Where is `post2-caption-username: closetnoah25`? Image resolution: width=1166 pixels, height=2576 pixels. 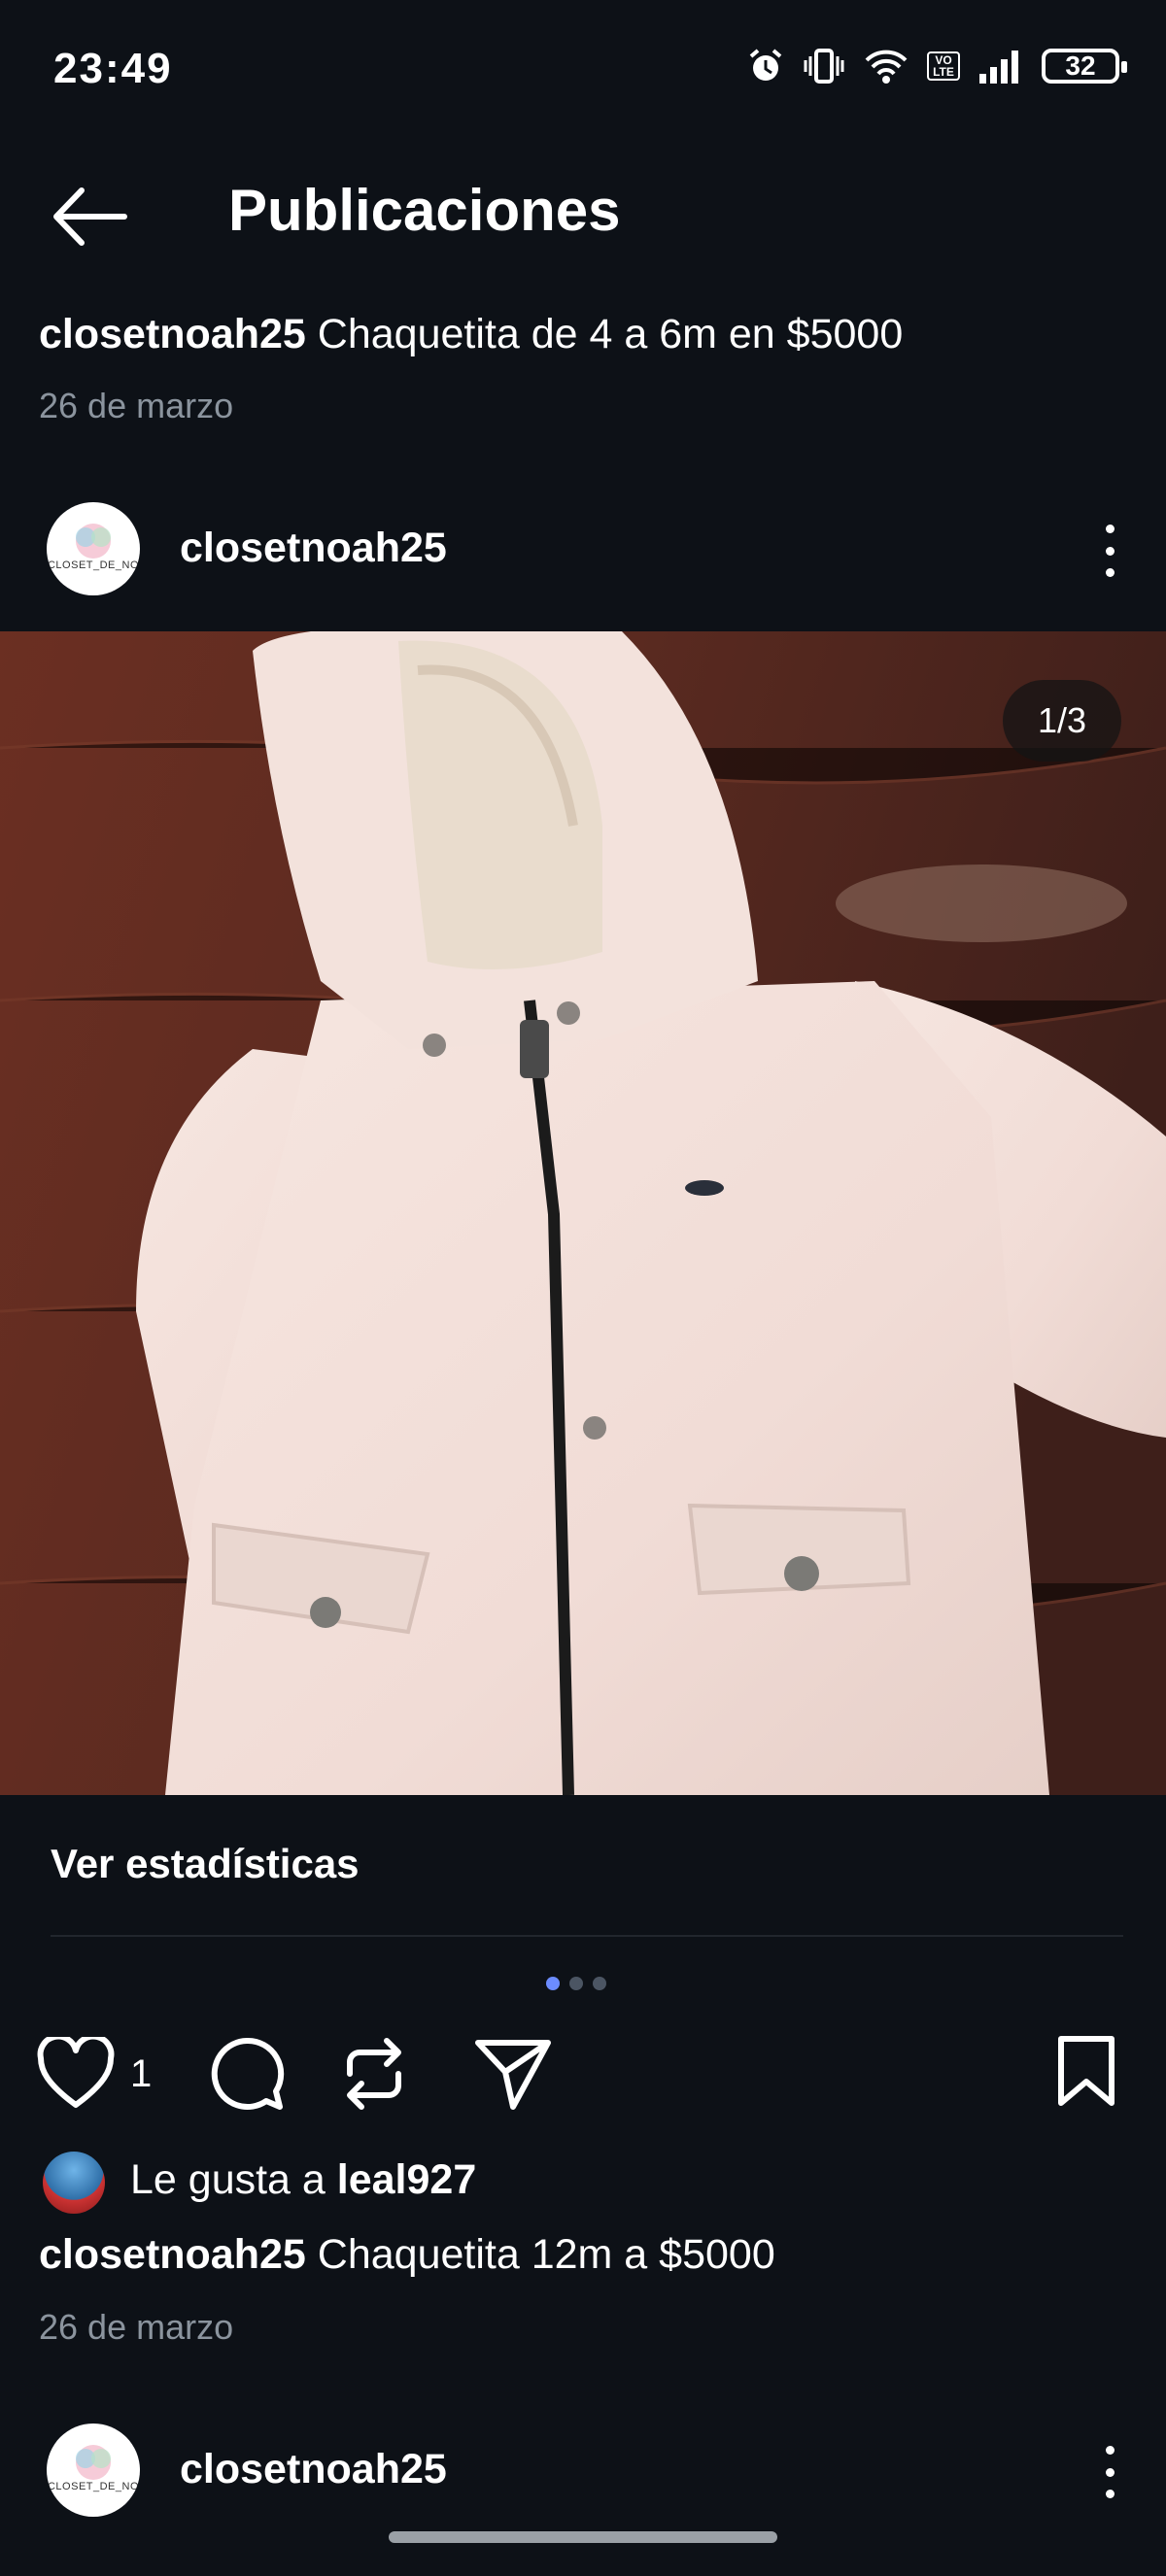
post2-caption-username: closetnoah25 is located at coordinates (172, 2254).